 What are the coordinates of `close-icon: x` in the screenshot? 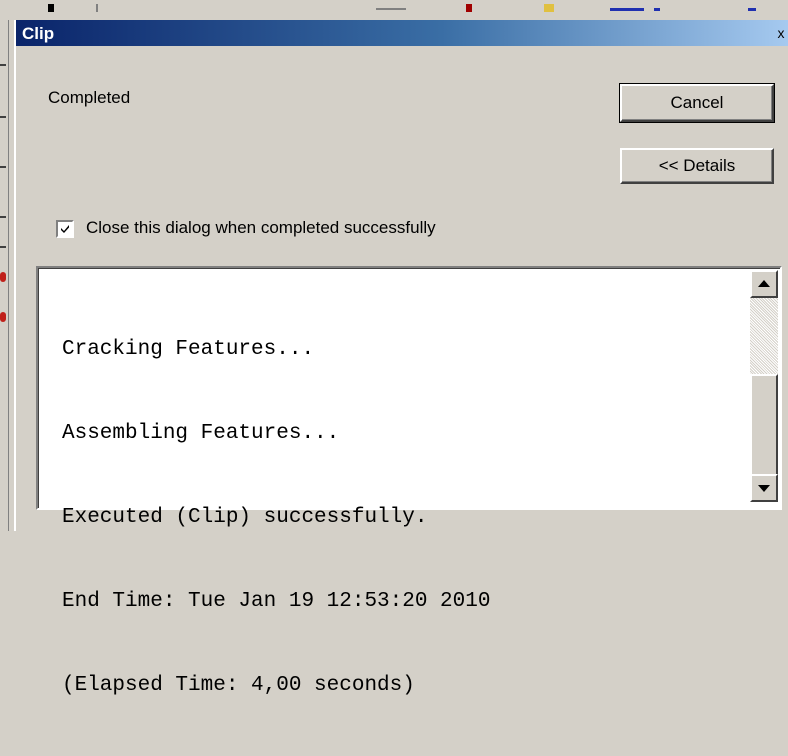 It's located at (781, 33).